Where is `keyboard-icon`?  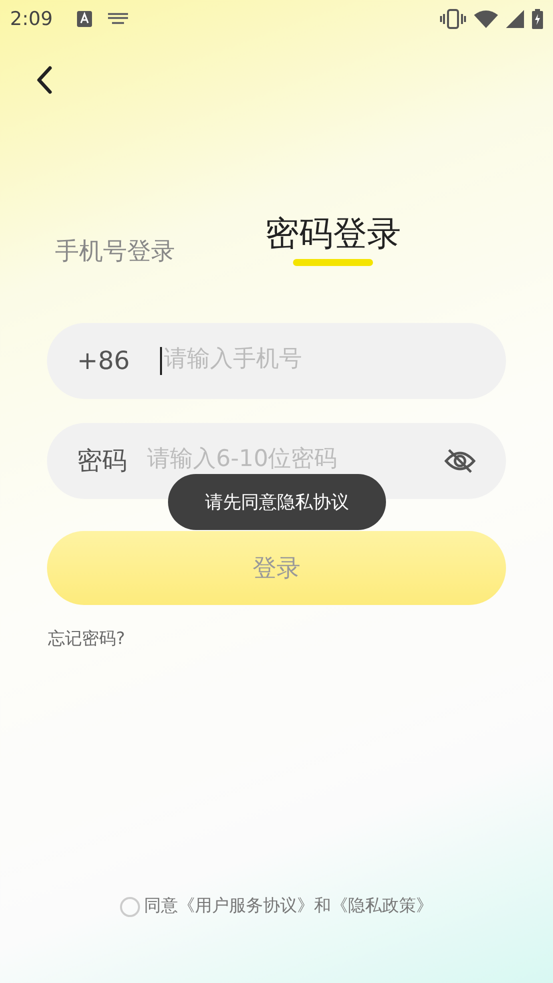 keyboard-icon is located at coordinates (118, 19).